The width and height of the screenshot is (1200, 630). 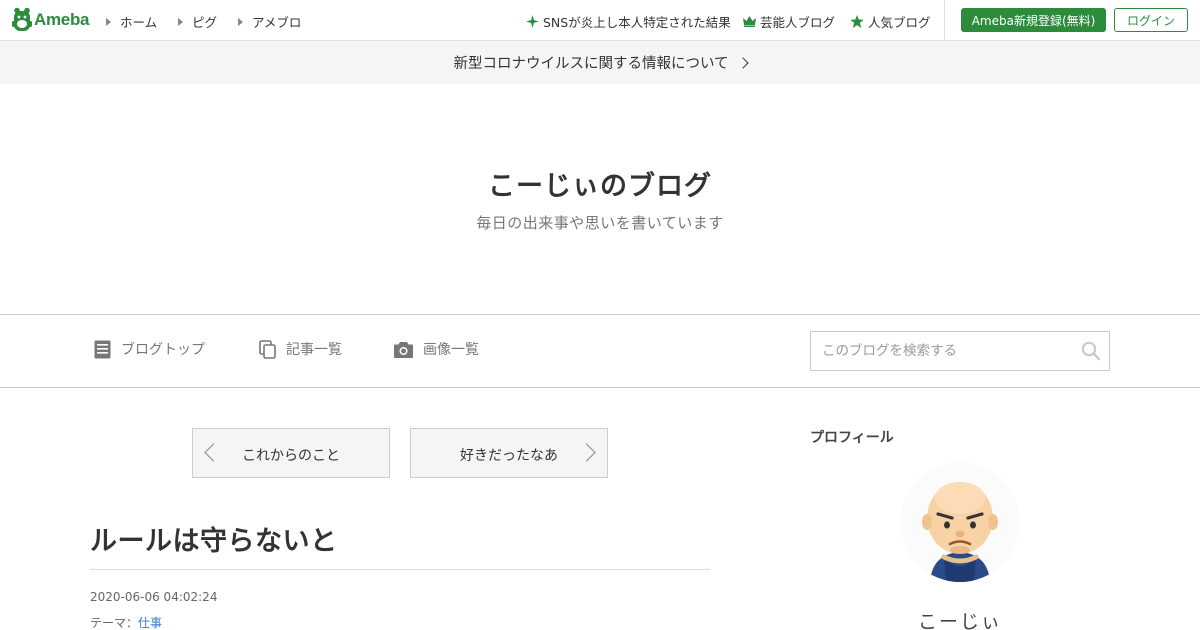 I want to click on profile-heading: プロフィール, so click(x=852, y=438).